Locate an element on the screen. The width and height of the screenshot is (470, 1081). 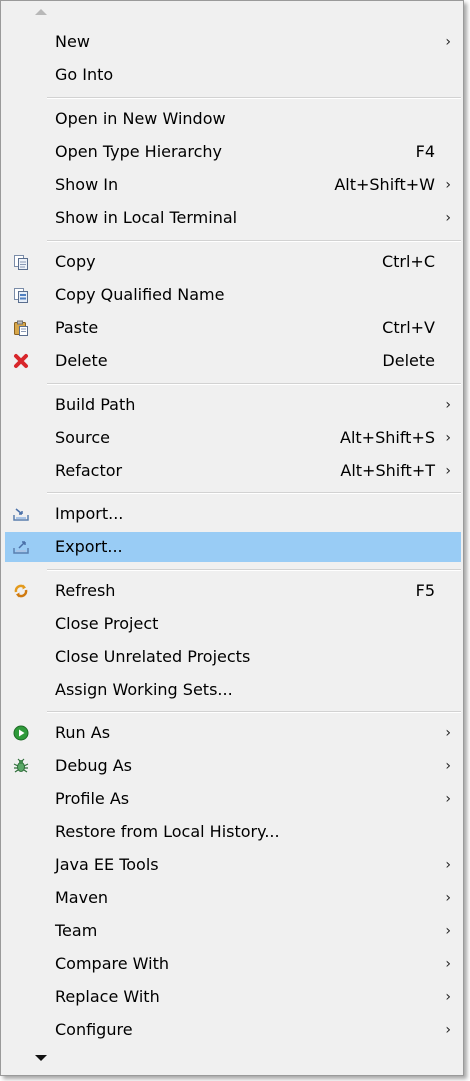
menu-item-label: Java EE Tools is located at coordinates (107, 864).